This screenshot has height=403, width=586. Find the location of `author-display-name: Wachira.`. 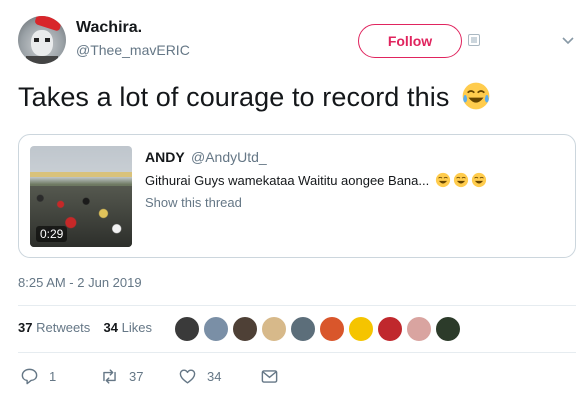

author-display-name: Wachira. is located at coordinates (109, 28).